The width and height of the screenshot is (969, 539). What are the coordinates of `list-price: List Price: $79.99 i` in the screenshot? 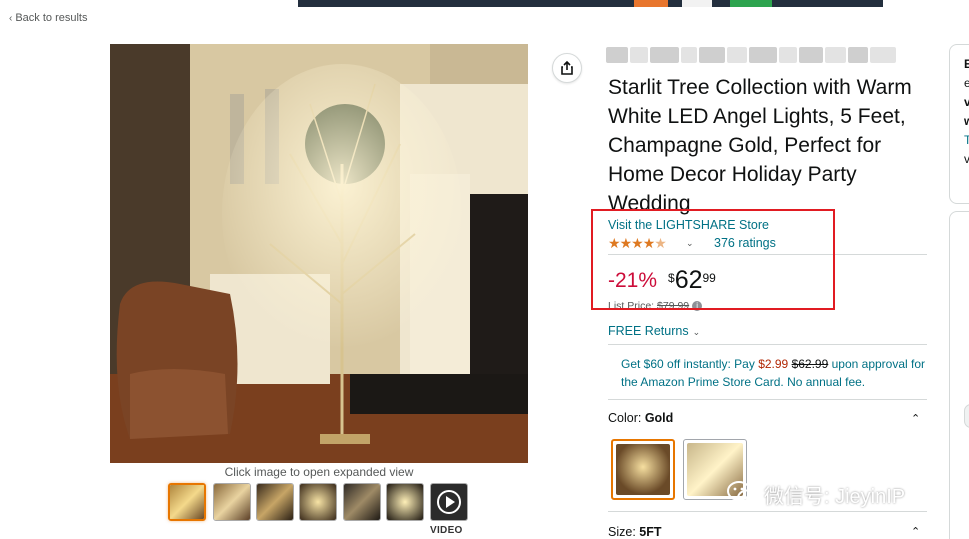 It's located at (655, 306).